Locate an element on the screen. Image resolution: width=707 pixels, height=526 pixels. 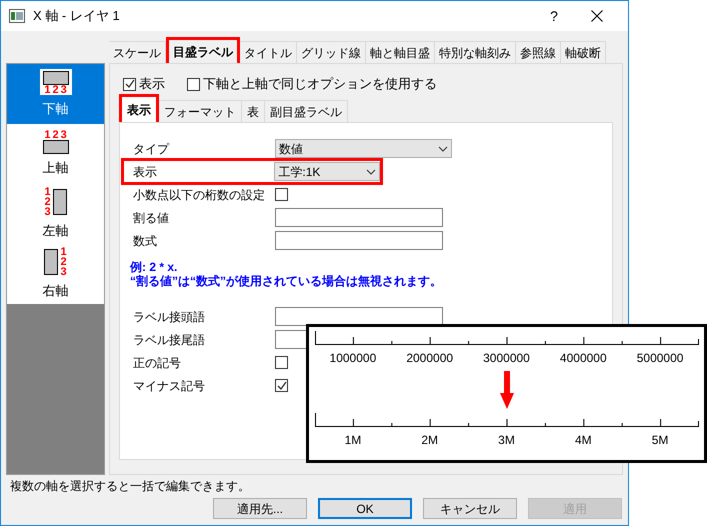
dropdown: 工学:1K is located at coordinates (327, 171).